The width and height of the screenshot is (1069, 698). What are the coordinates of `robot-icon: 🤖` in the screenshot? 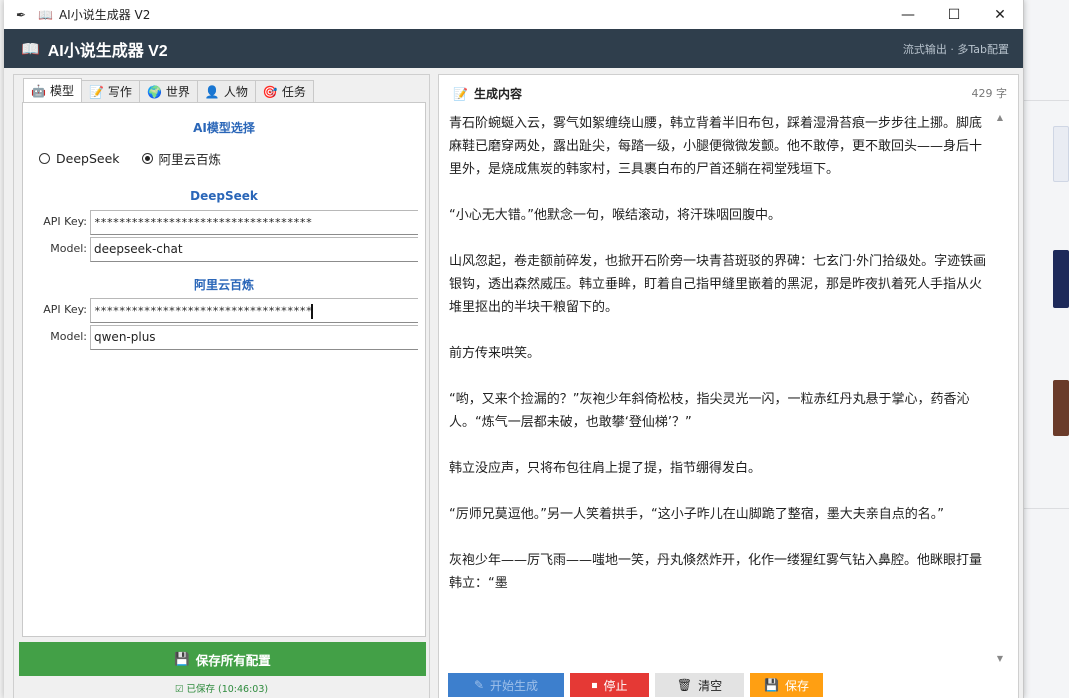 It's located at (38, 90).